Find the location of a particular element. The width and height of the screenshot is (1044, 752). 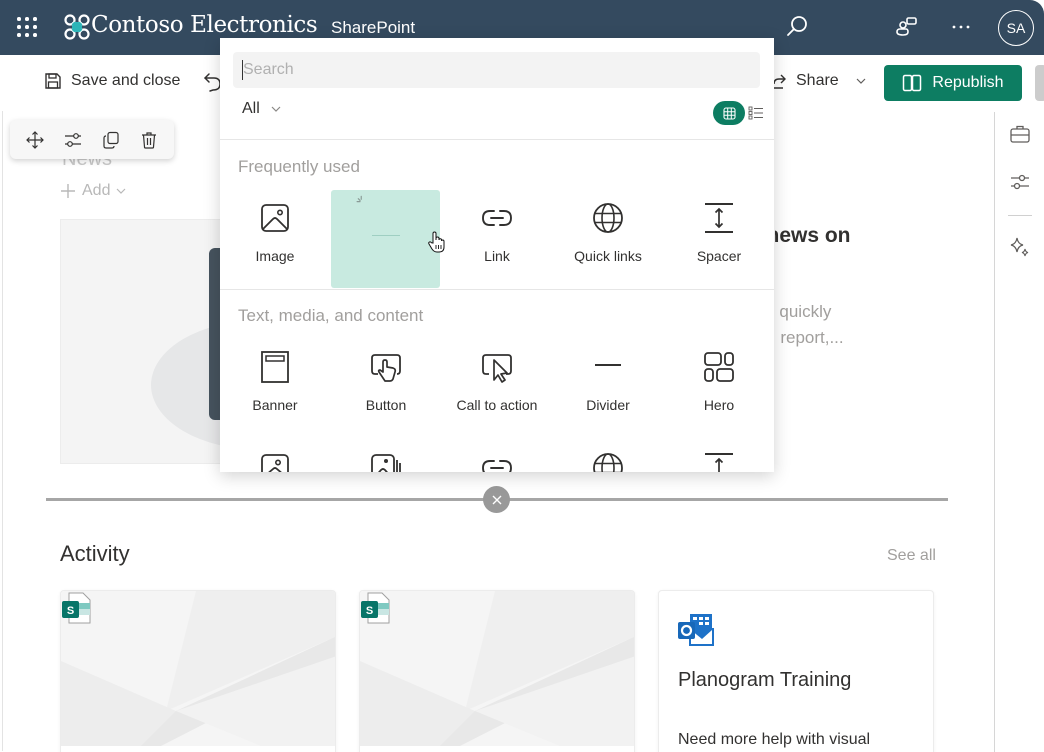

category-filter-label: All is located at coordinates (251, 108).